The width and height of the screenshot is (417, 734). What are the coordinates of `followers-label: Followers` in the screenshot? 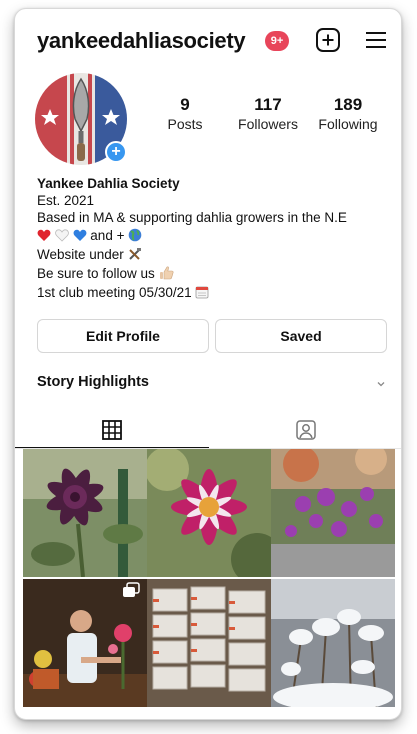 It's located at (268, 124).